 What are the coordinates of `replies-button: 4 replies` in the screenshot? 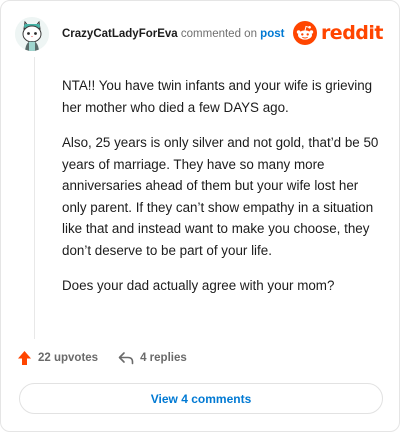 It's located at (152, 358).